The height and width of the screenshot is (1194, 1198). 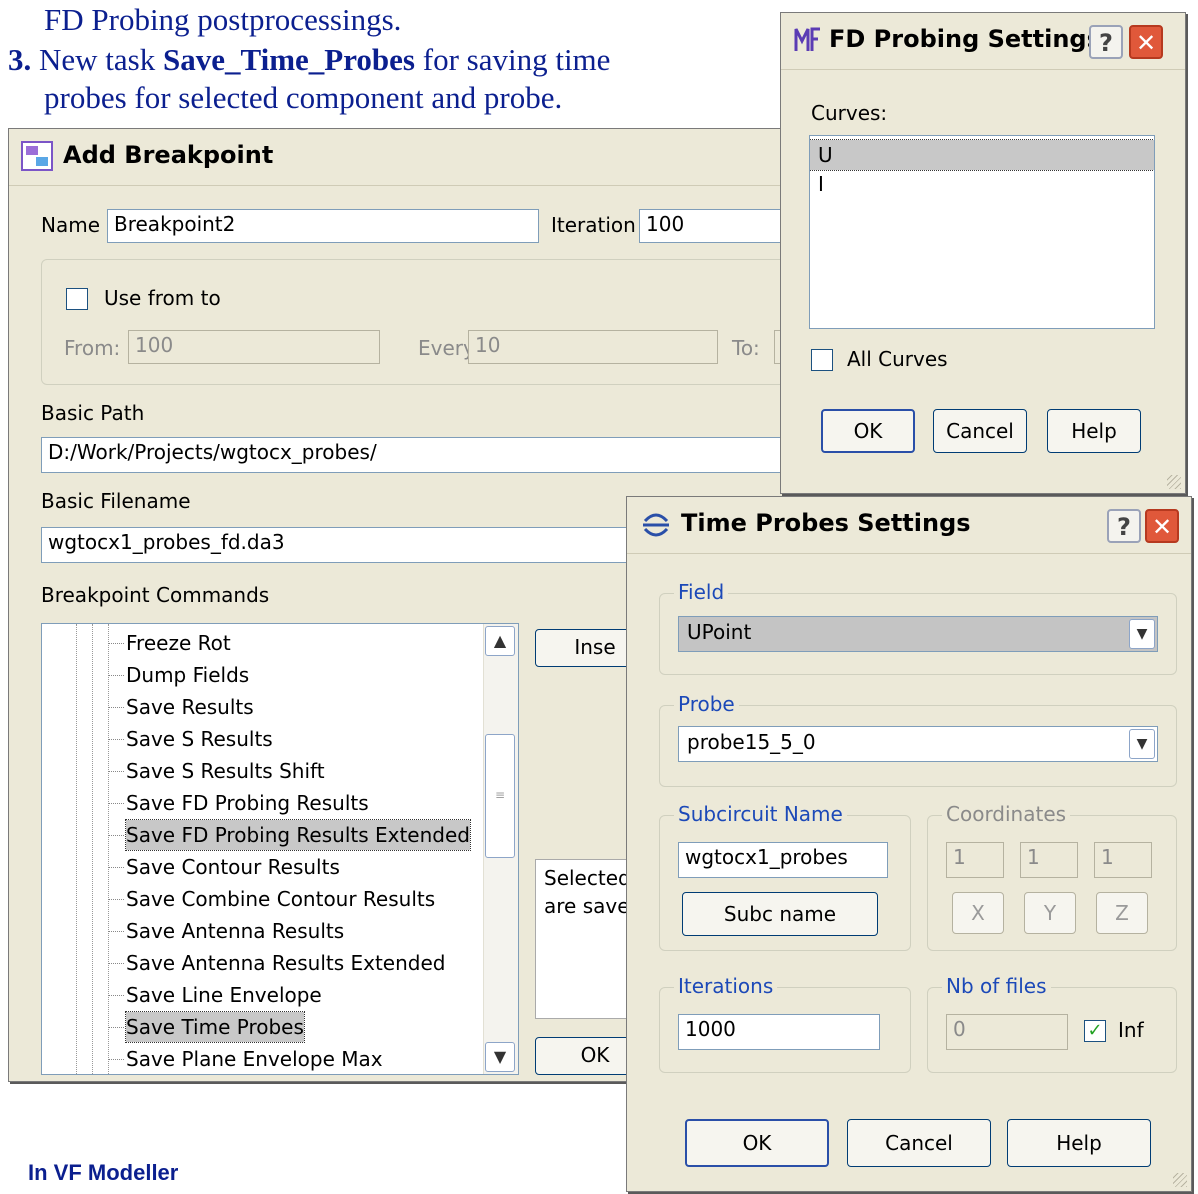 I want to click on probe-select: probe15_5_0 ▼, so click(x=918, y=744).